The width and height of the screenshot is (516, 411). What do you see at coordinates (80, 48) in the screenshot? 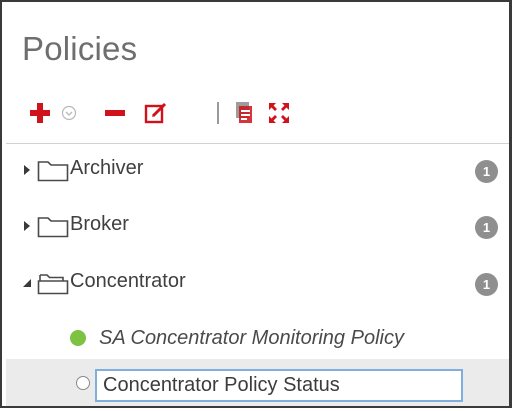
I see `panel-title: Policies` at bounding box center [80, 48].